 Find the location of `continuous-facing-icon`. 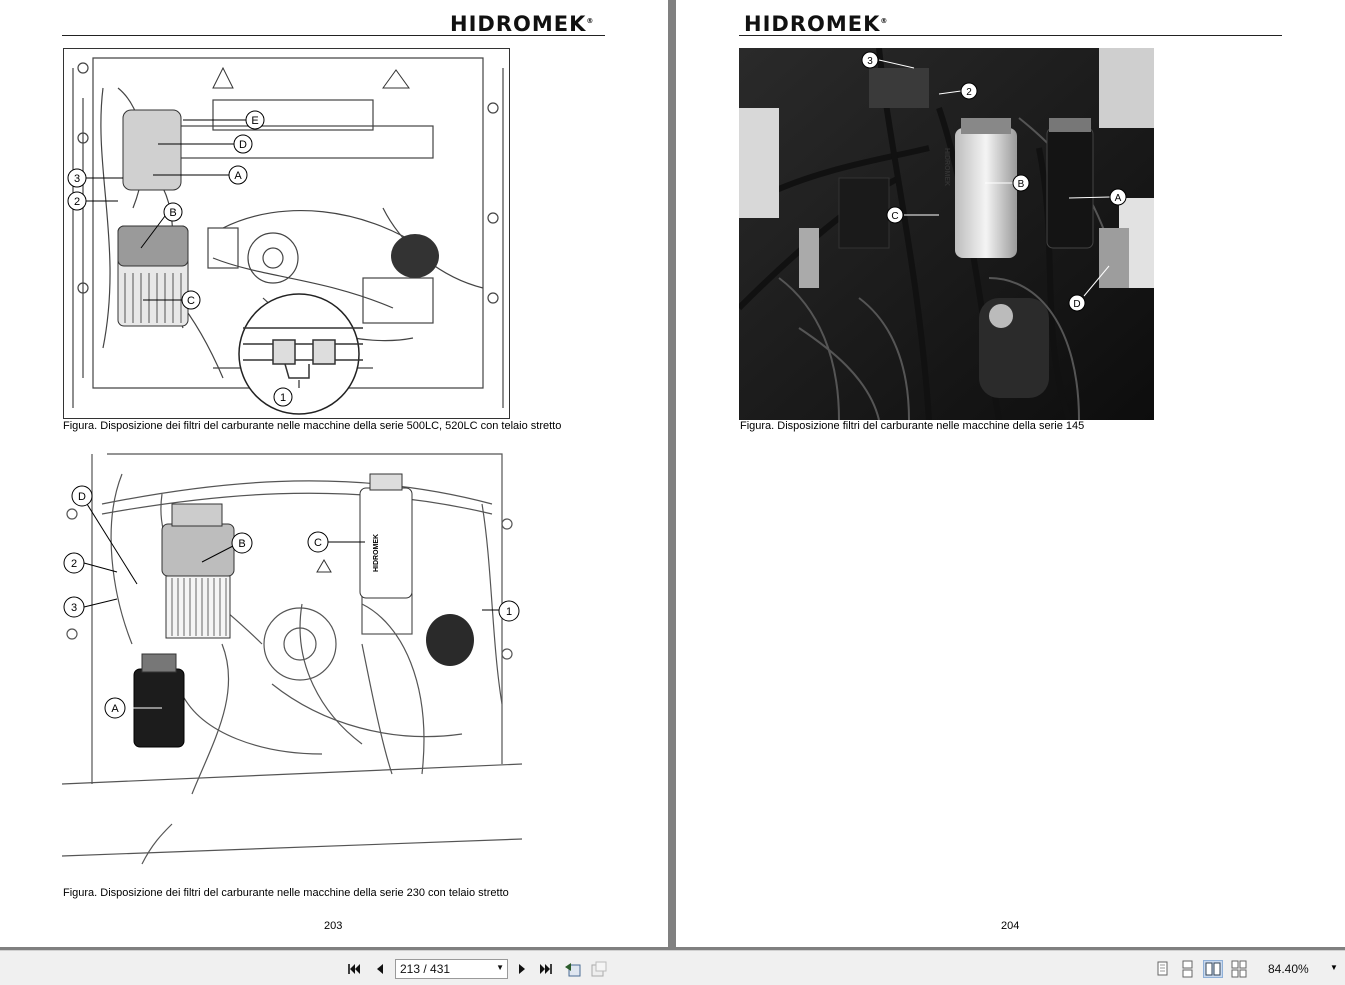

continuous-facing-icon is located at coordinates (1239, 969).